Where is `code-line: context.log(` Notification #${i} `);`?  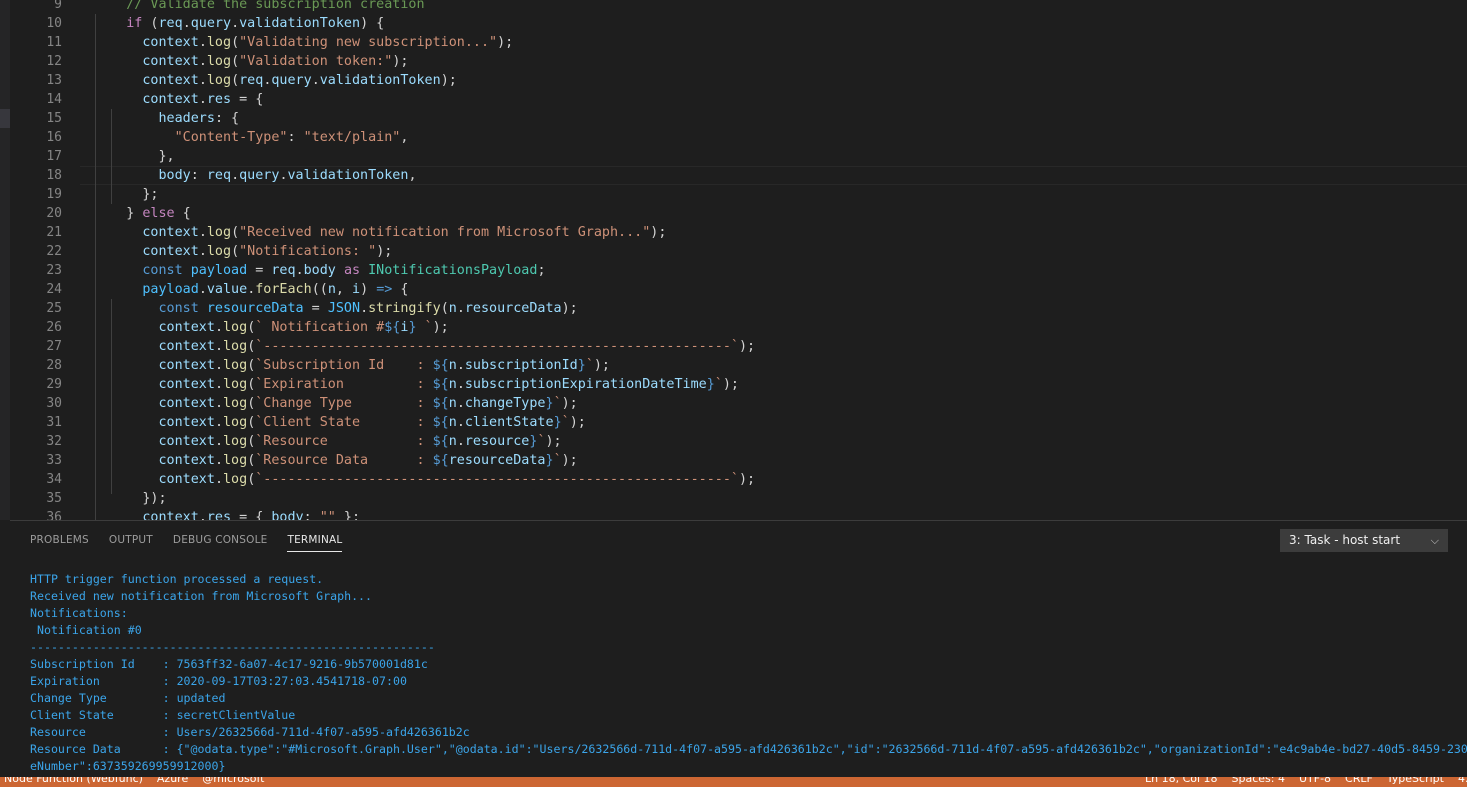 code-line: context.log(` Notification #${i} `); is located at coordinates (780, 327).